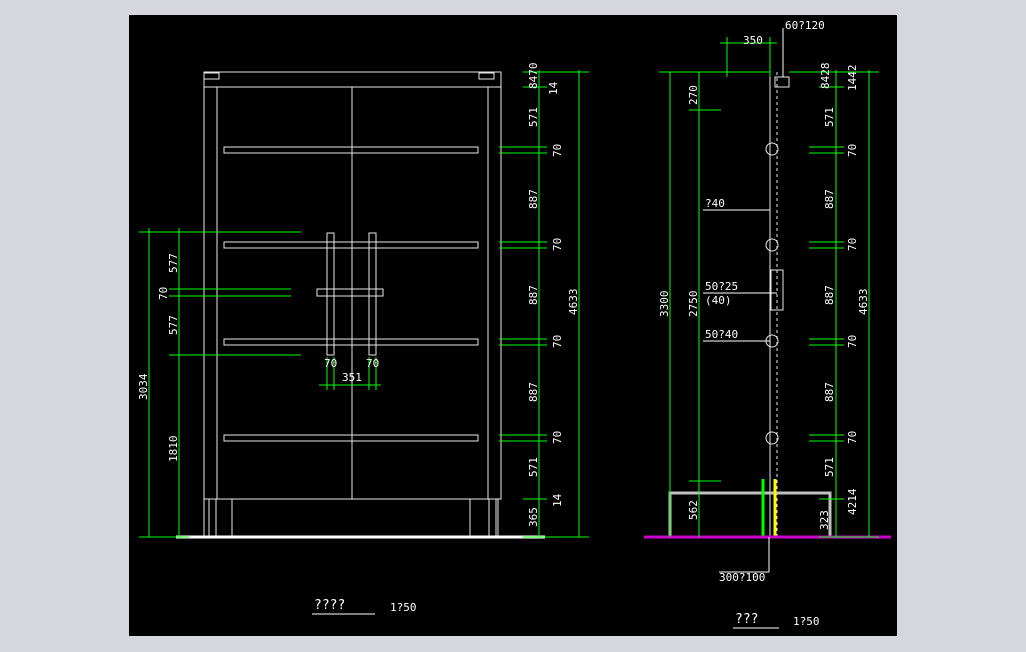 Image resolution: width=1026 pixels, height=652 pixels. I want to click on callout-label: 300?100, so click(742, 577).